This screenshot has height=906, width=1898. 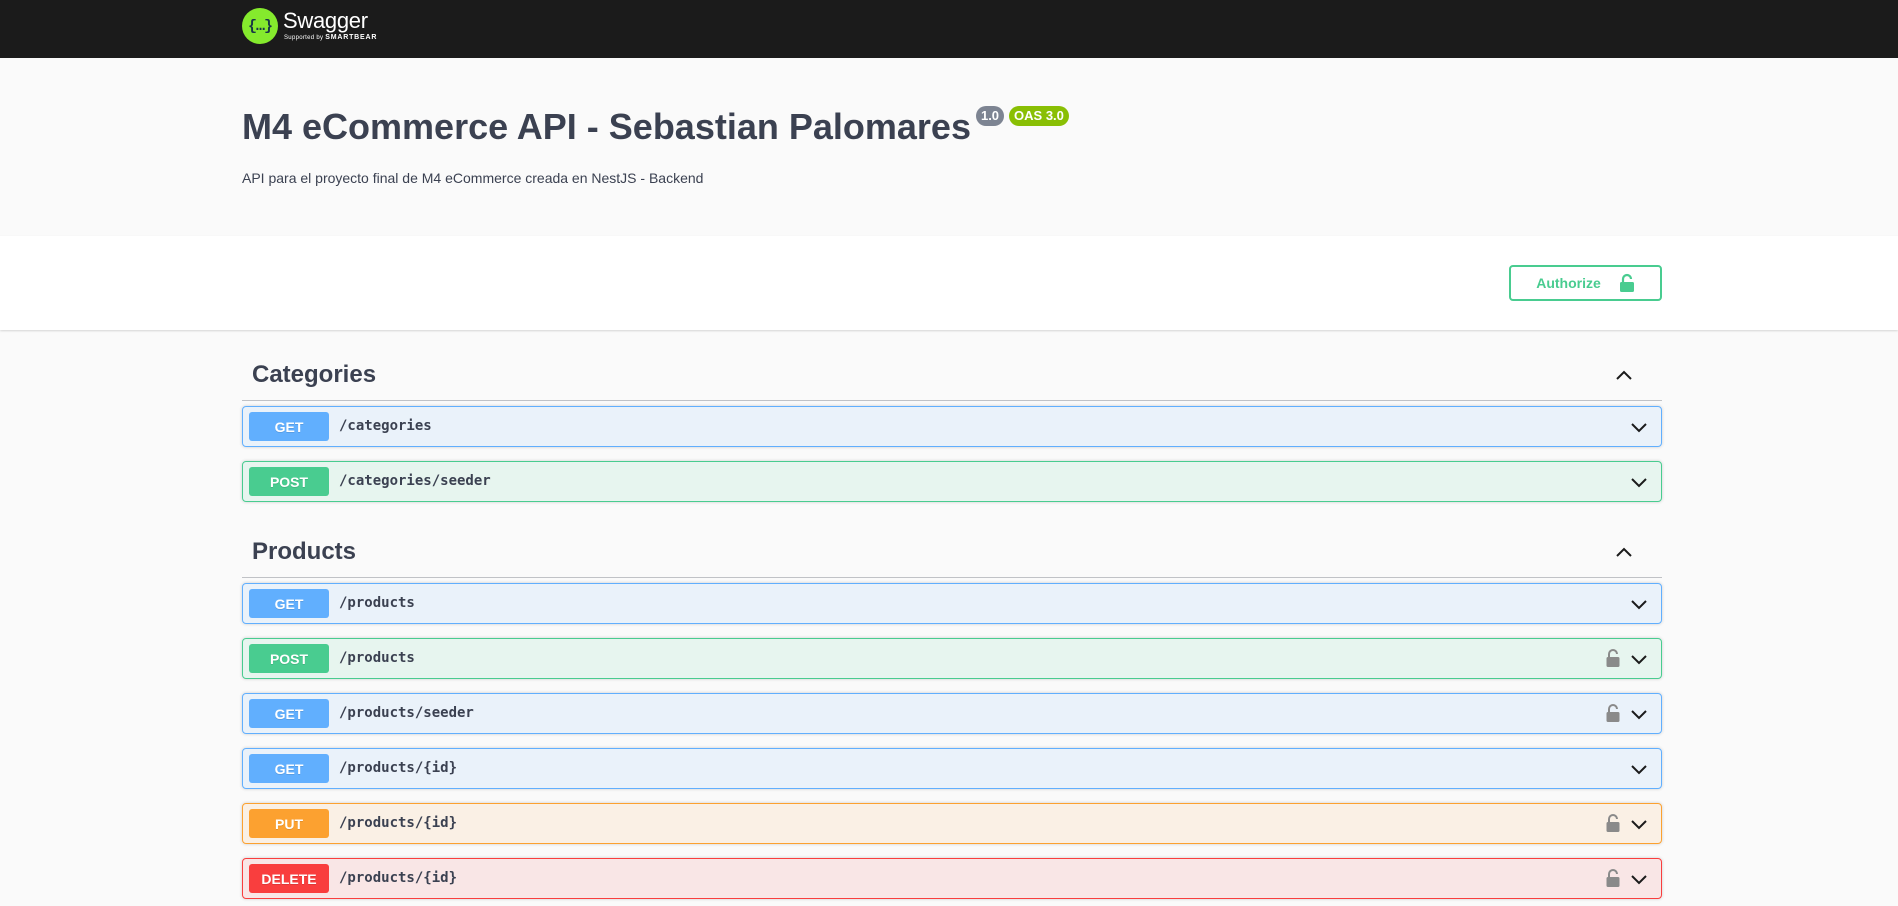 I want to click on tag-header-categories: Categories, so click(x=952, y=365).